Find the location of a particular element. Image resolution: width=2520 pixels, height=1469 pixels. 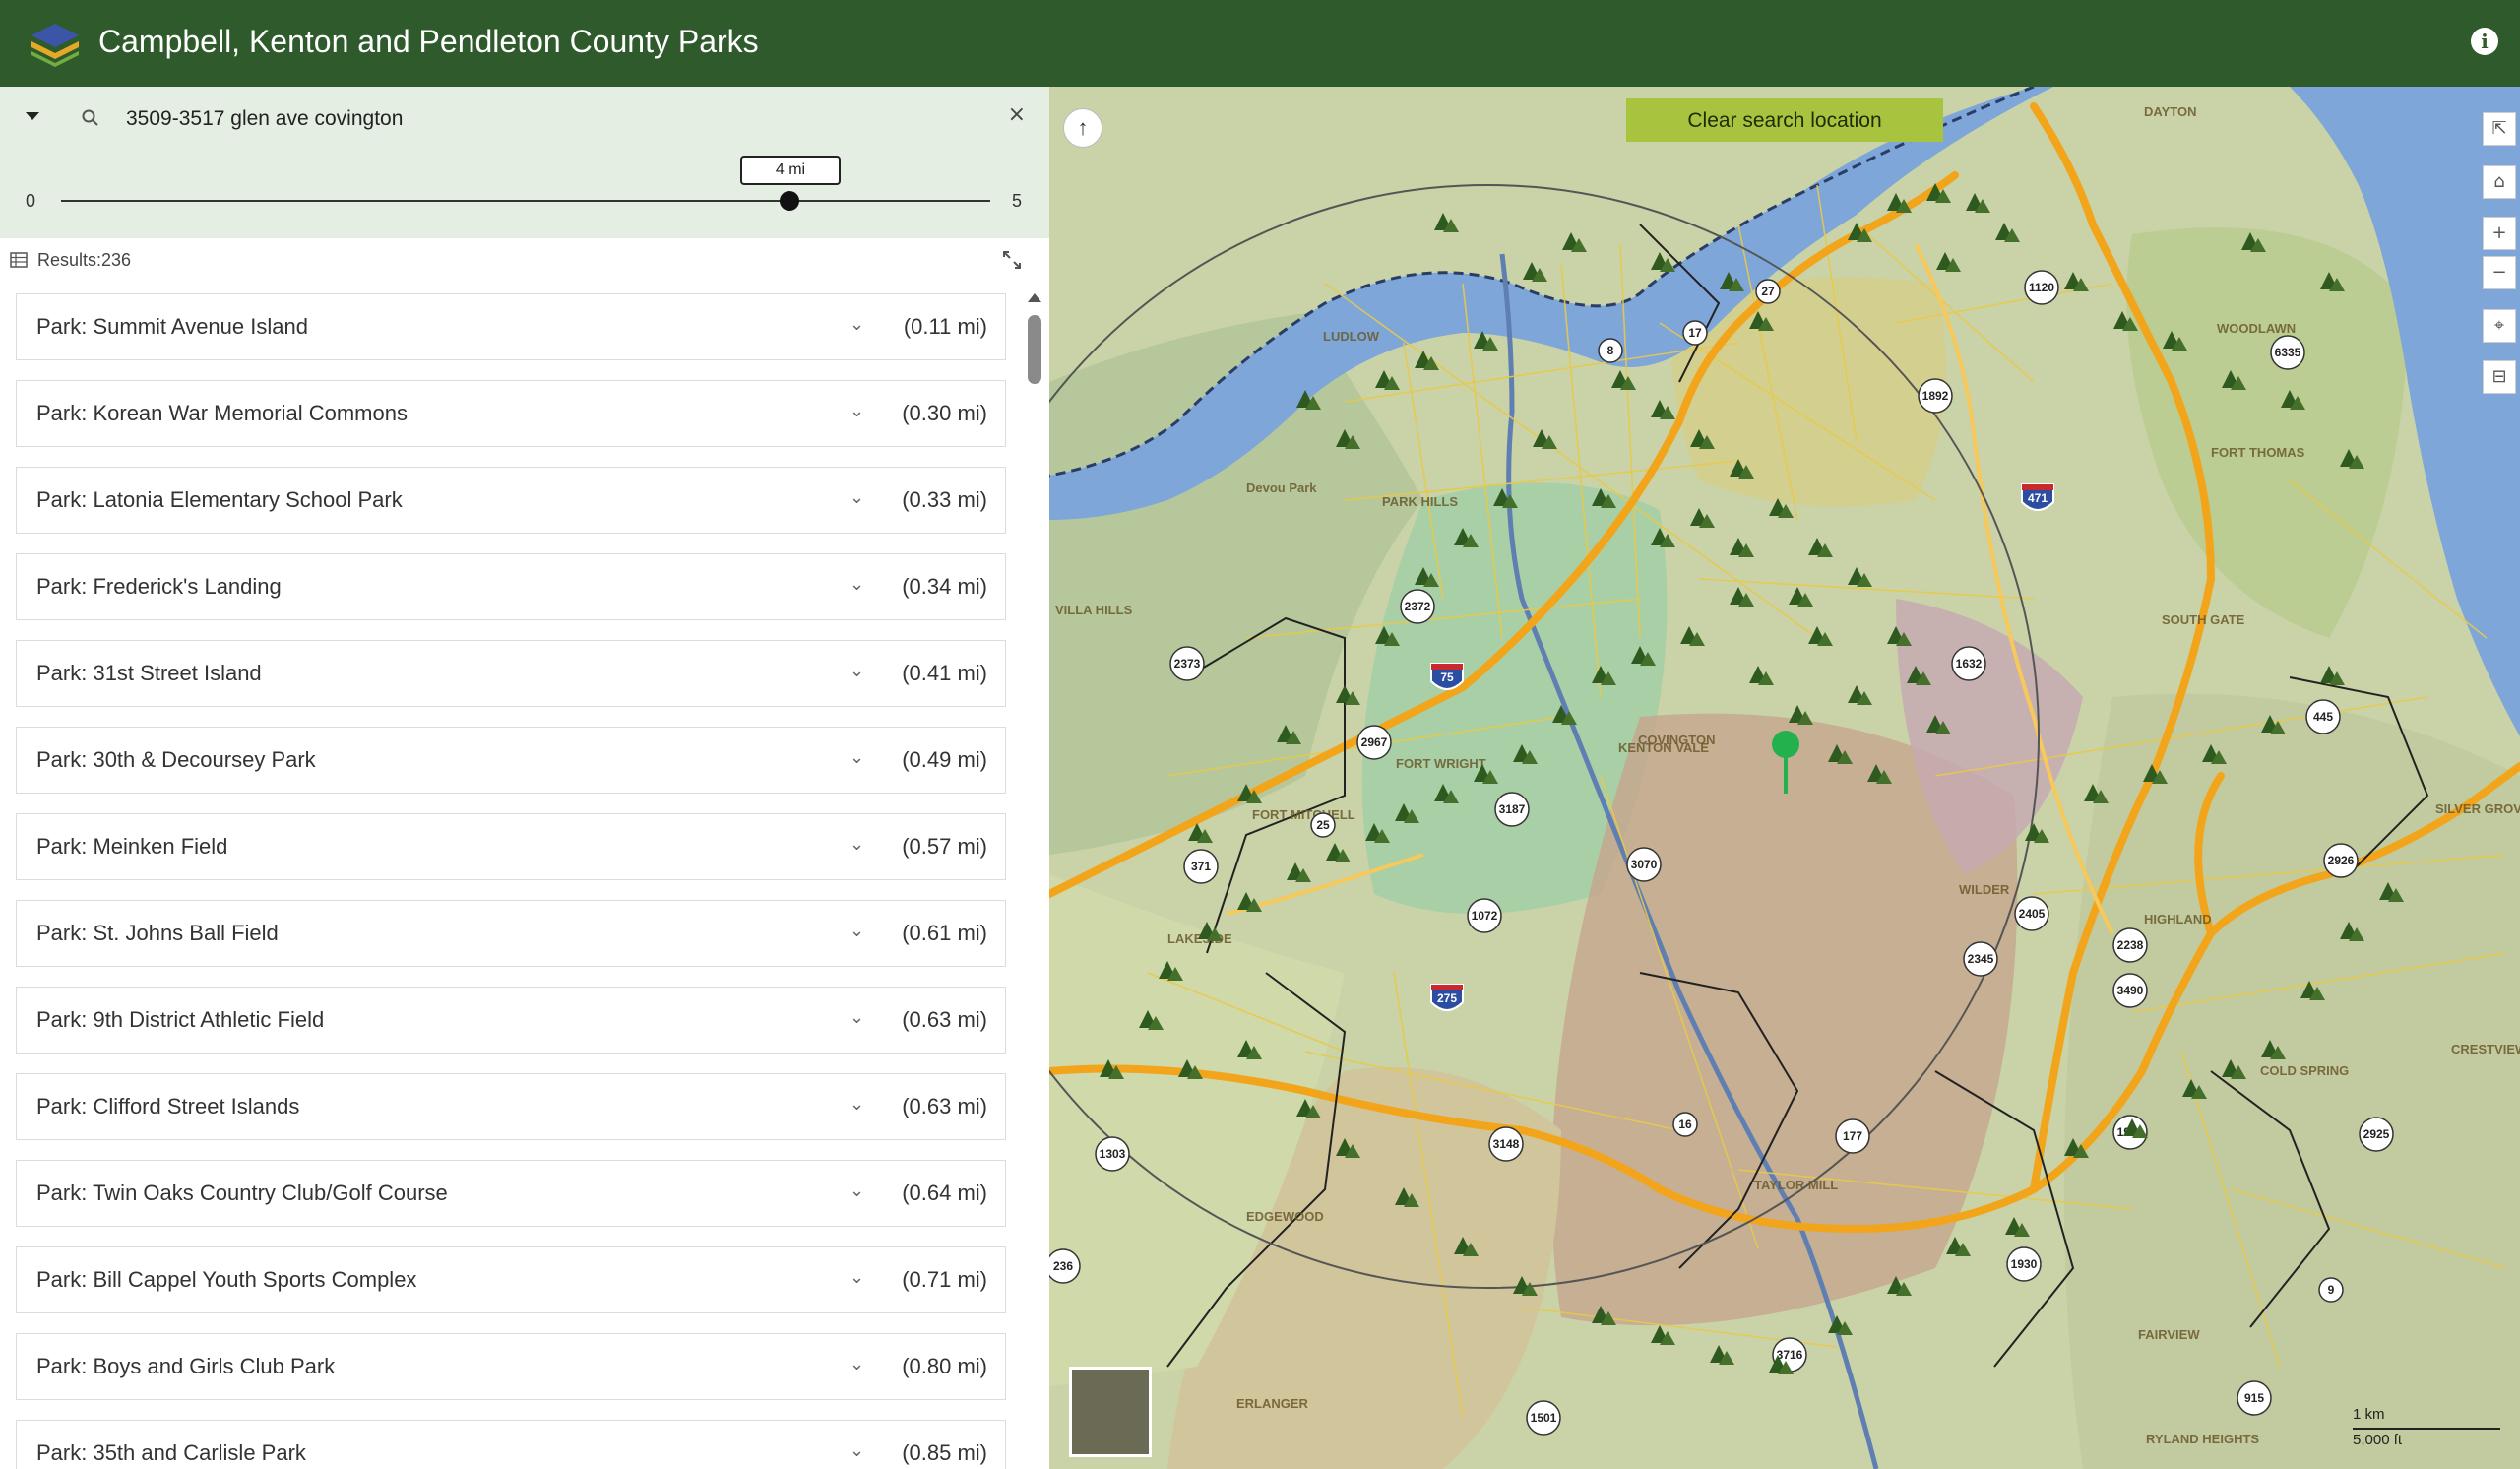

svg-text: 2926 is located at coordinates (2341, 860).